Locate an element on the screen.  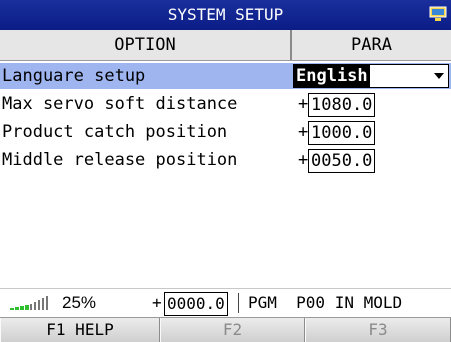
f1-help-button: F1 HELP is located at coordinates (80, 330).